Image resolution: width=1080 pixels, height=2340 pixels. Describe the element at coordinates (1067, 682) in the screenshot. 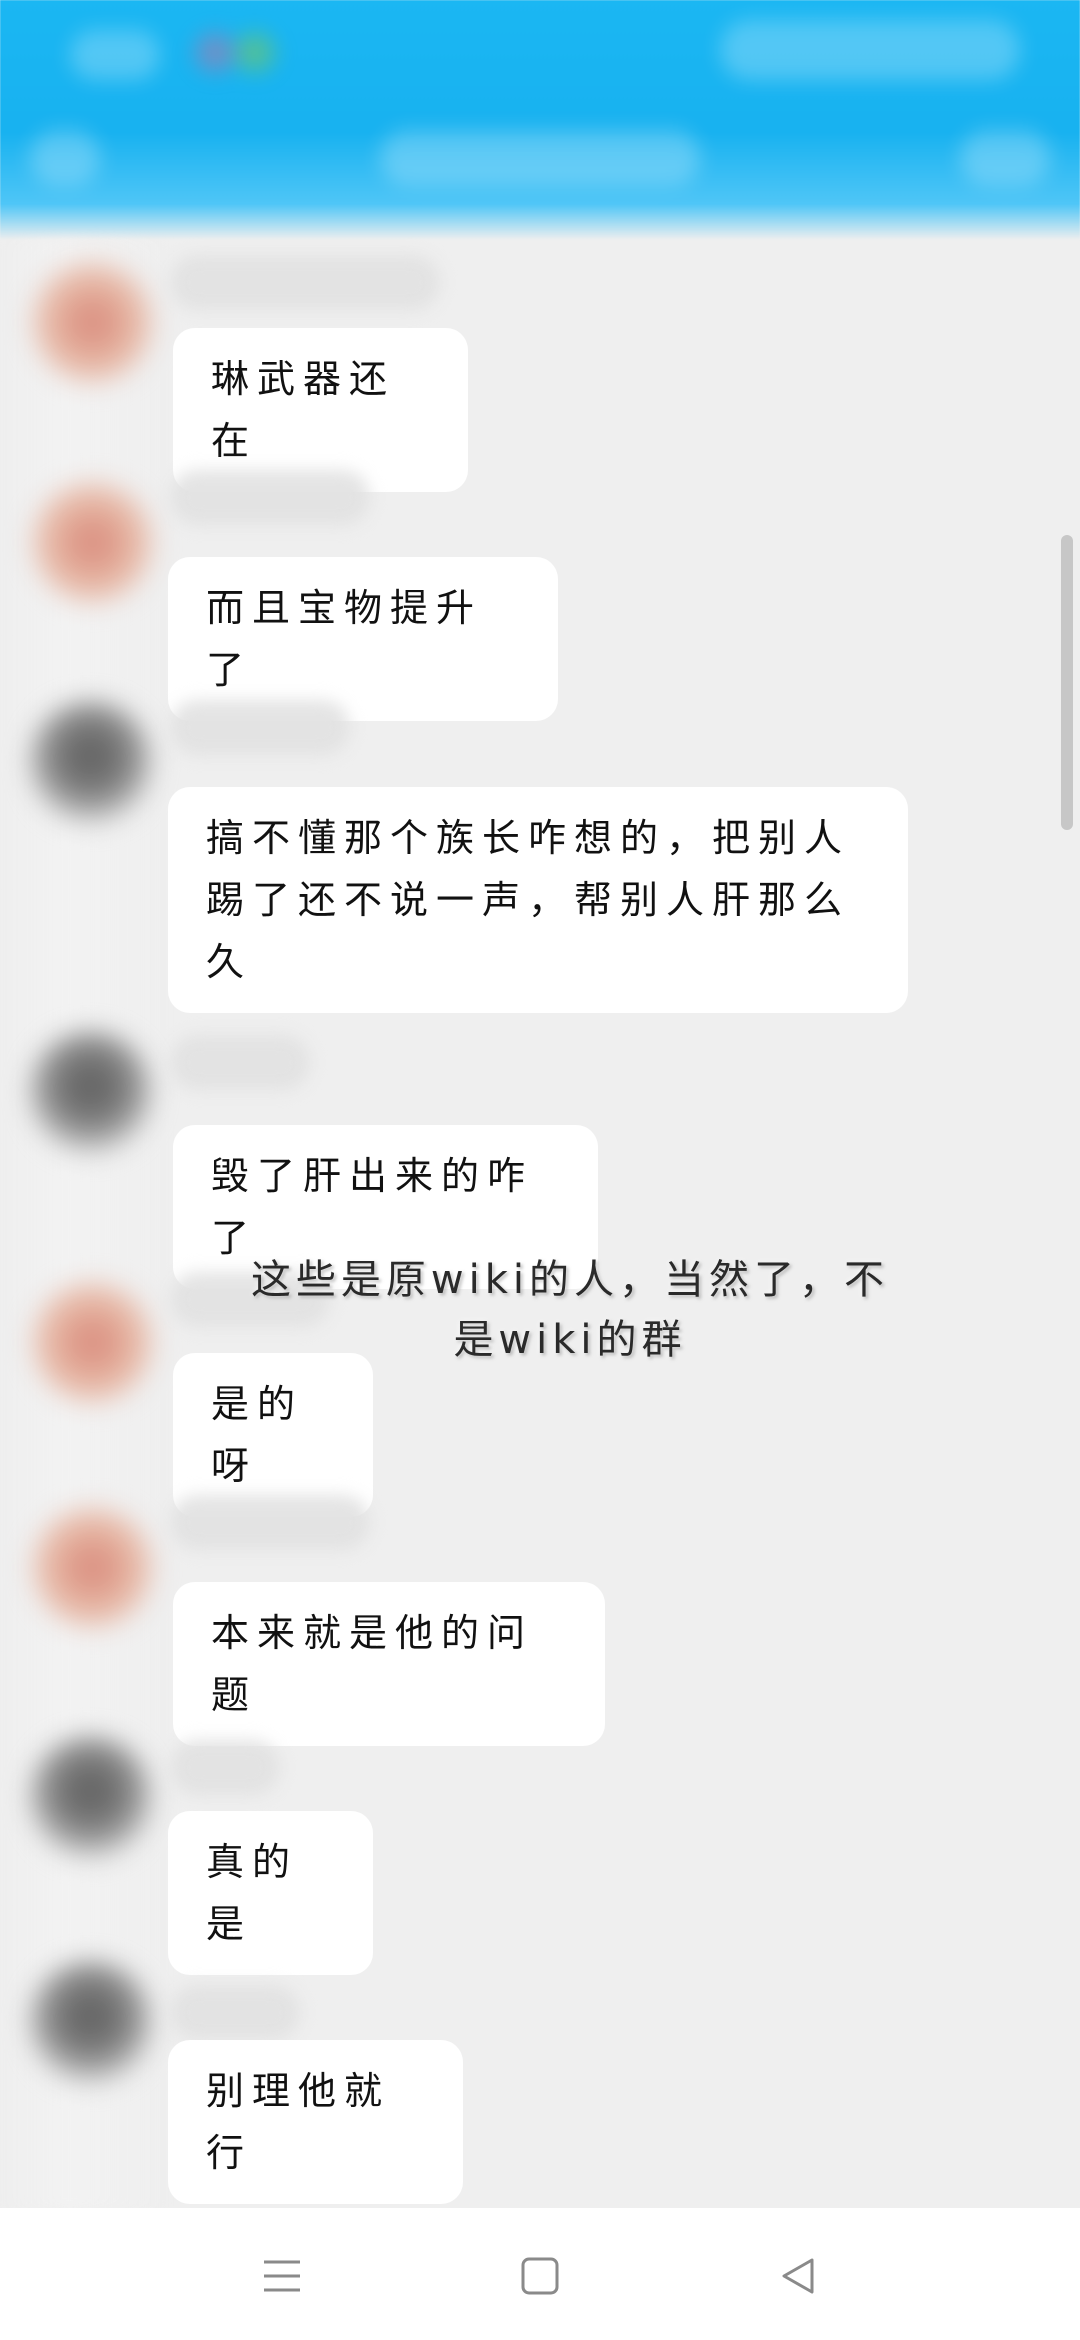

I see `scrollbar` at that location.